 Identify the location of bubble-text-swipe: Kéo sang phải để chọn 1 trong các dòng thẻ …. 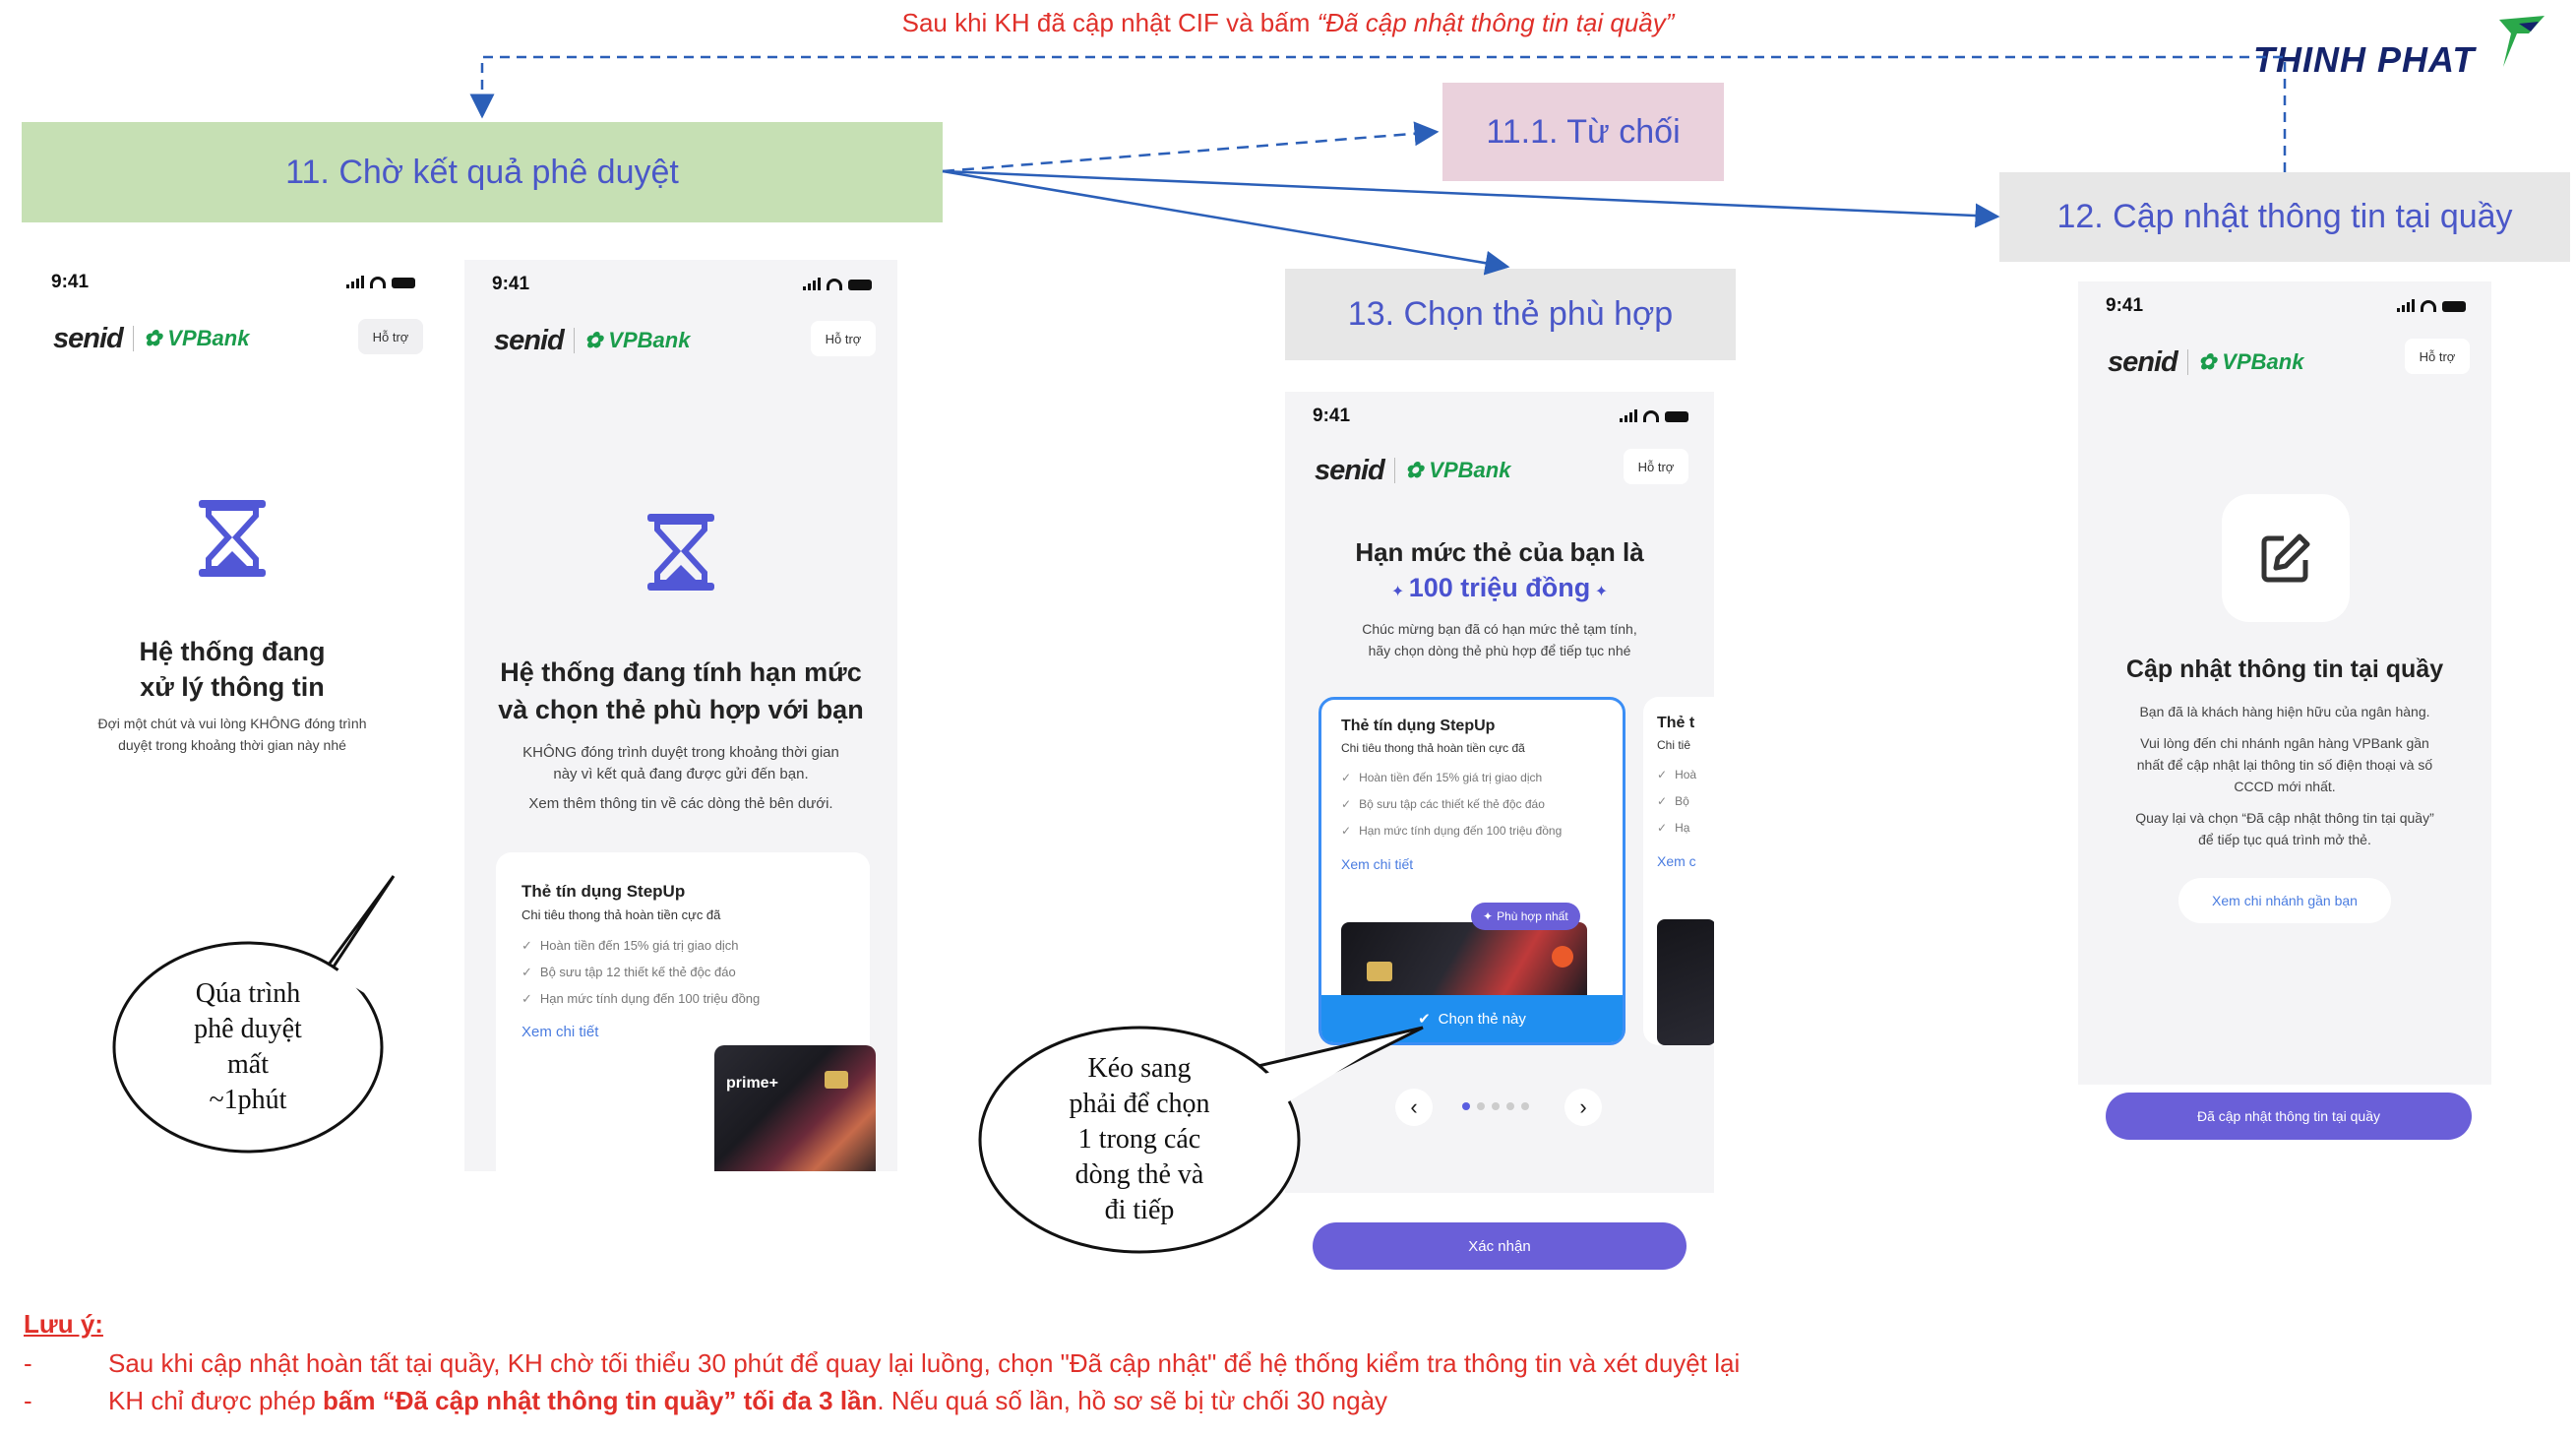
(1139, 1139).